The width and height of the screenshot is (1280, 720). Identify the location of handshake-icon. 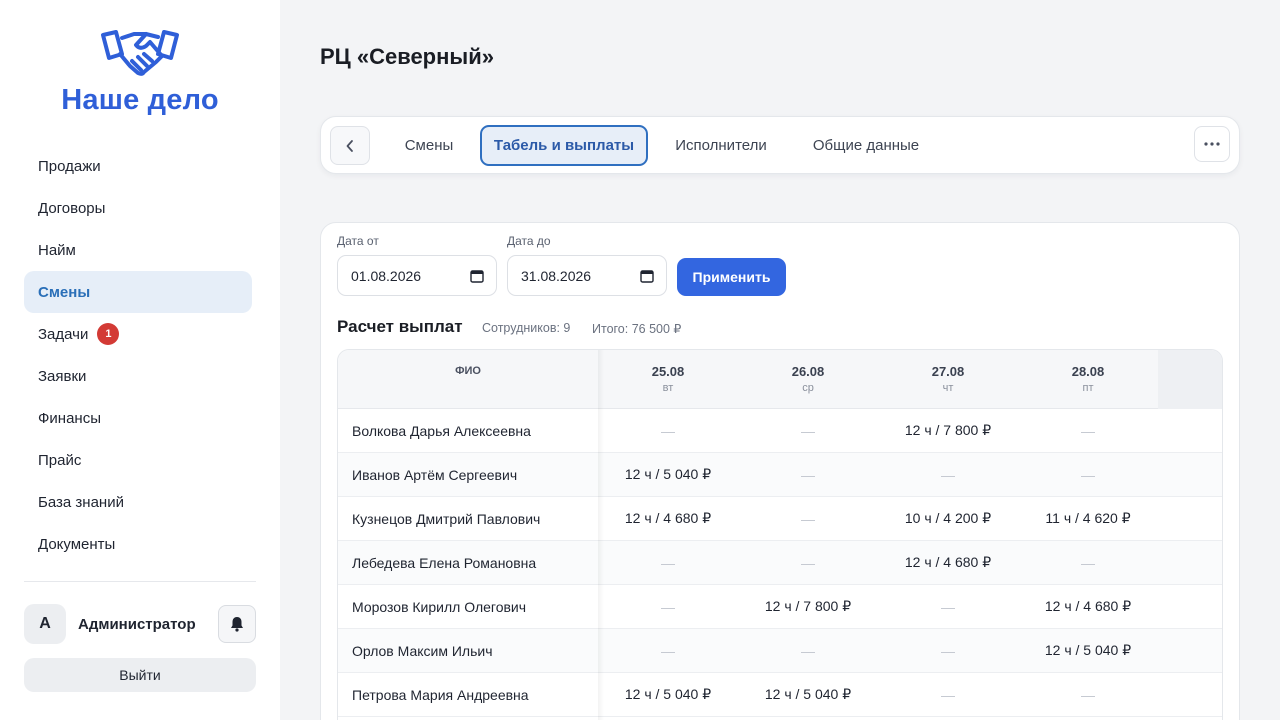
(140, 53).